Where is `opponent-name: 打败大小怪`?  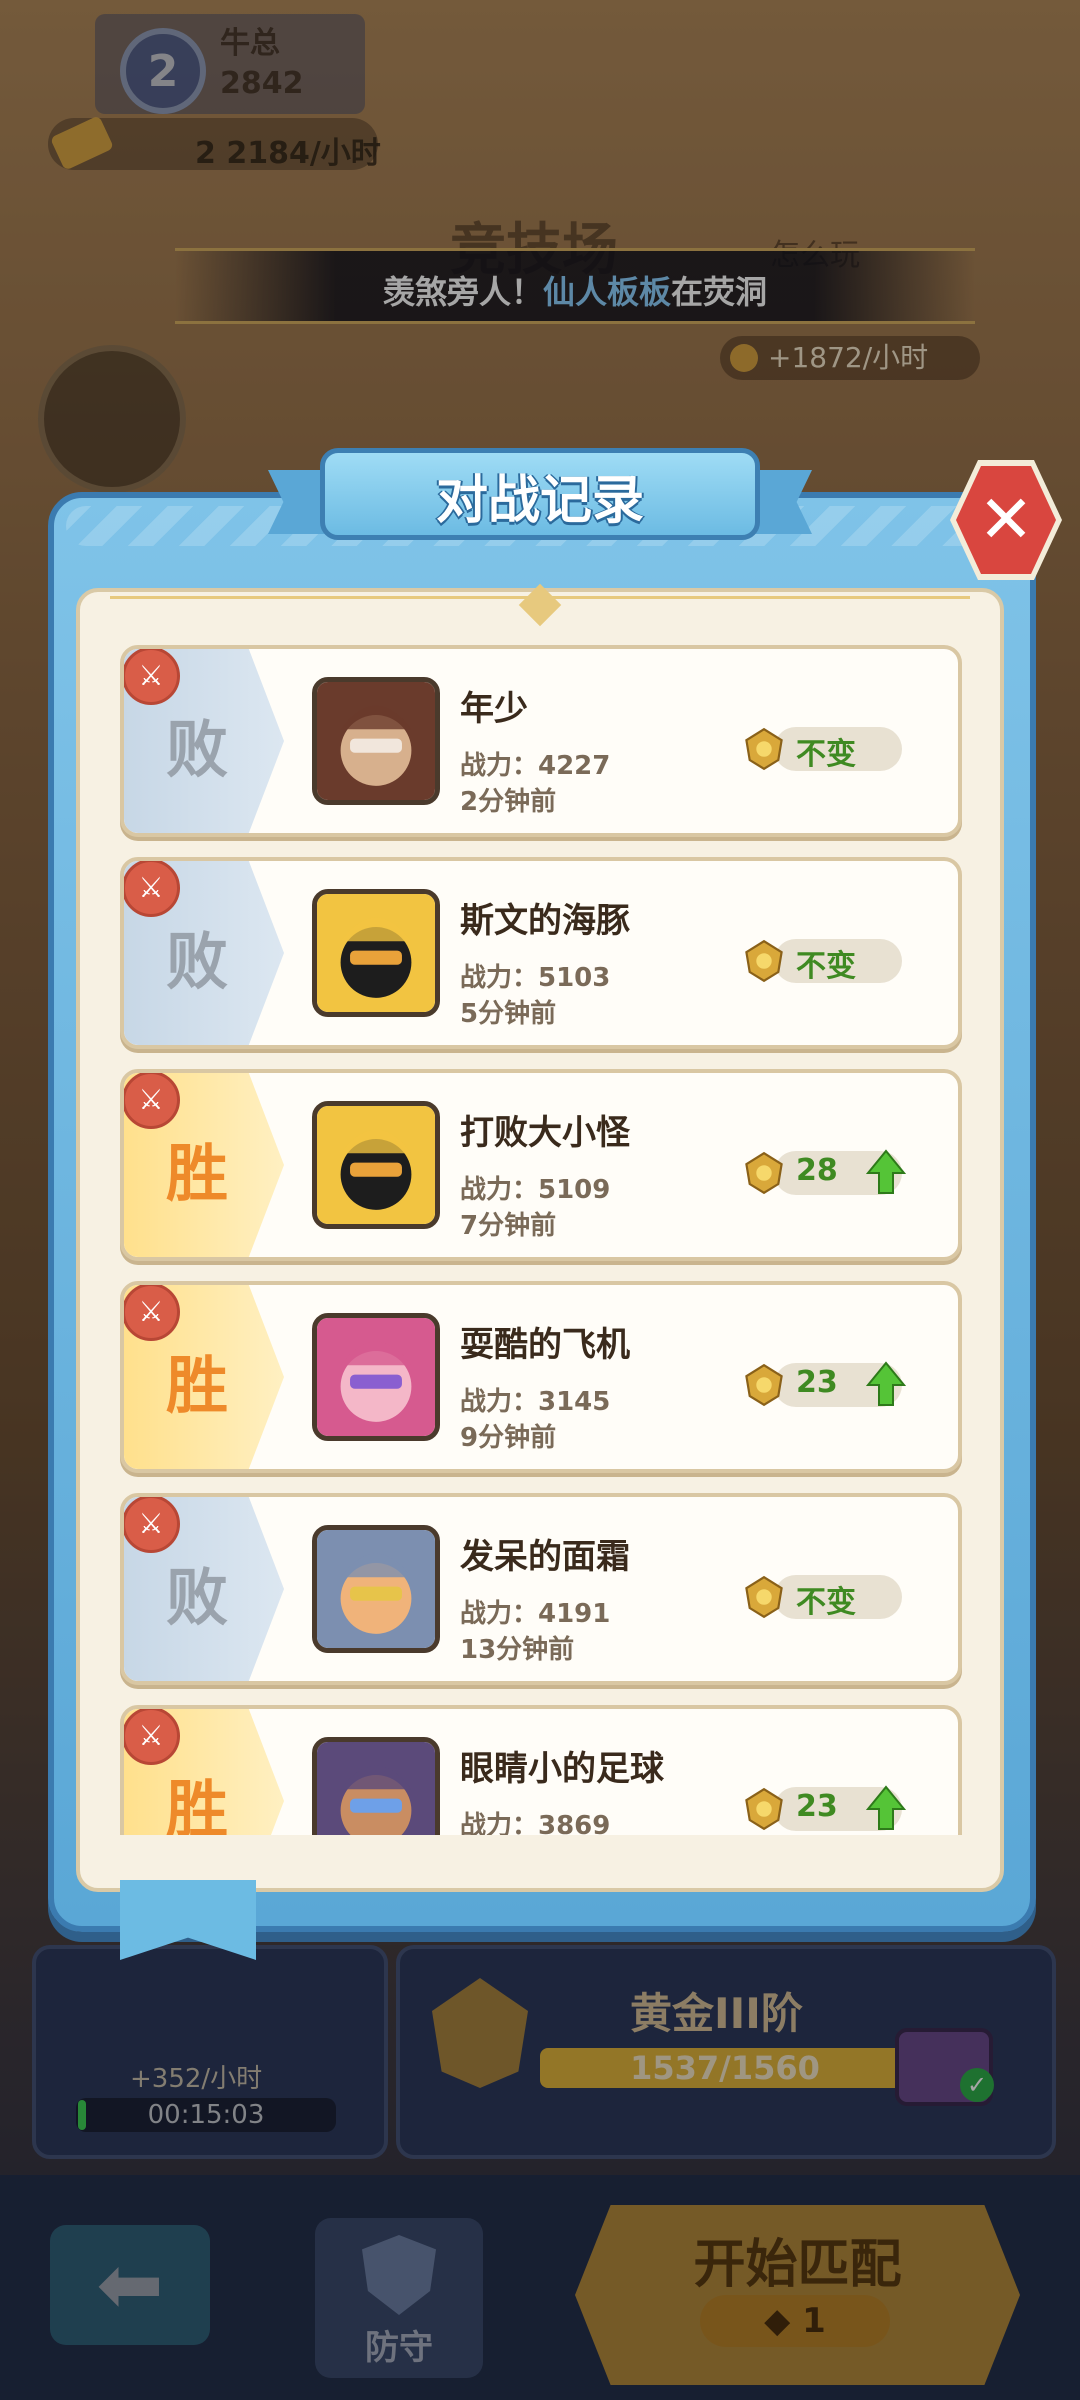
opponent-name: 打败大小怪 is located at coordinates (545, 1133).